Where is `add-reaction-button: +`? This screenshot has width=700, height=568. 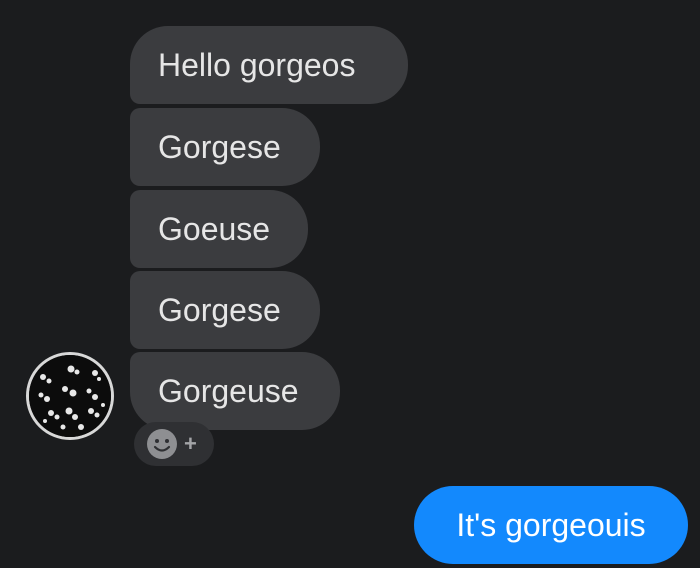 add-reaction-button: + is located at coordinates (174, 444).